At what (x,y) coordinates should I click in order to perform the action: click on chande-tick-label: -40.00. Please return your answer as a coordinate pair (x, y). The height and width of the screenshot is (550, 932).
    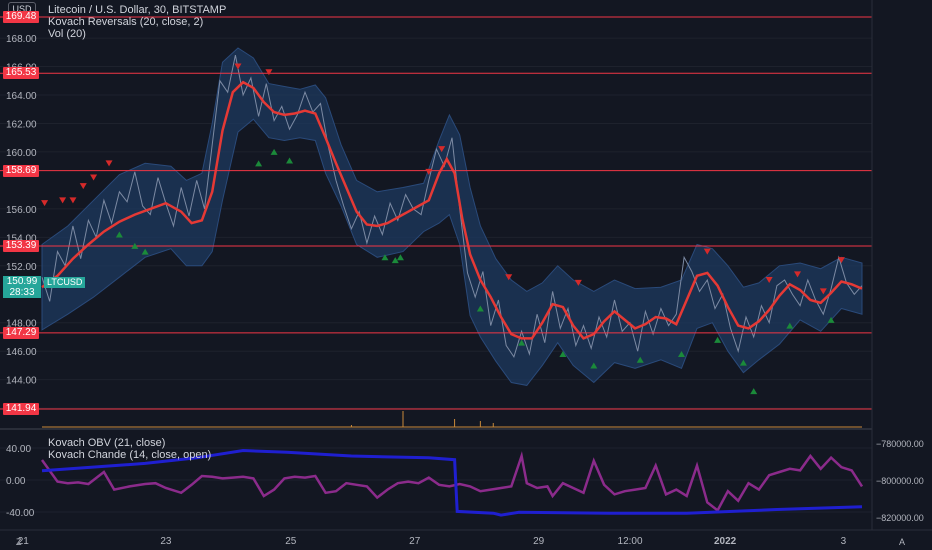
    Looking at the image, I should click on (20, 513).